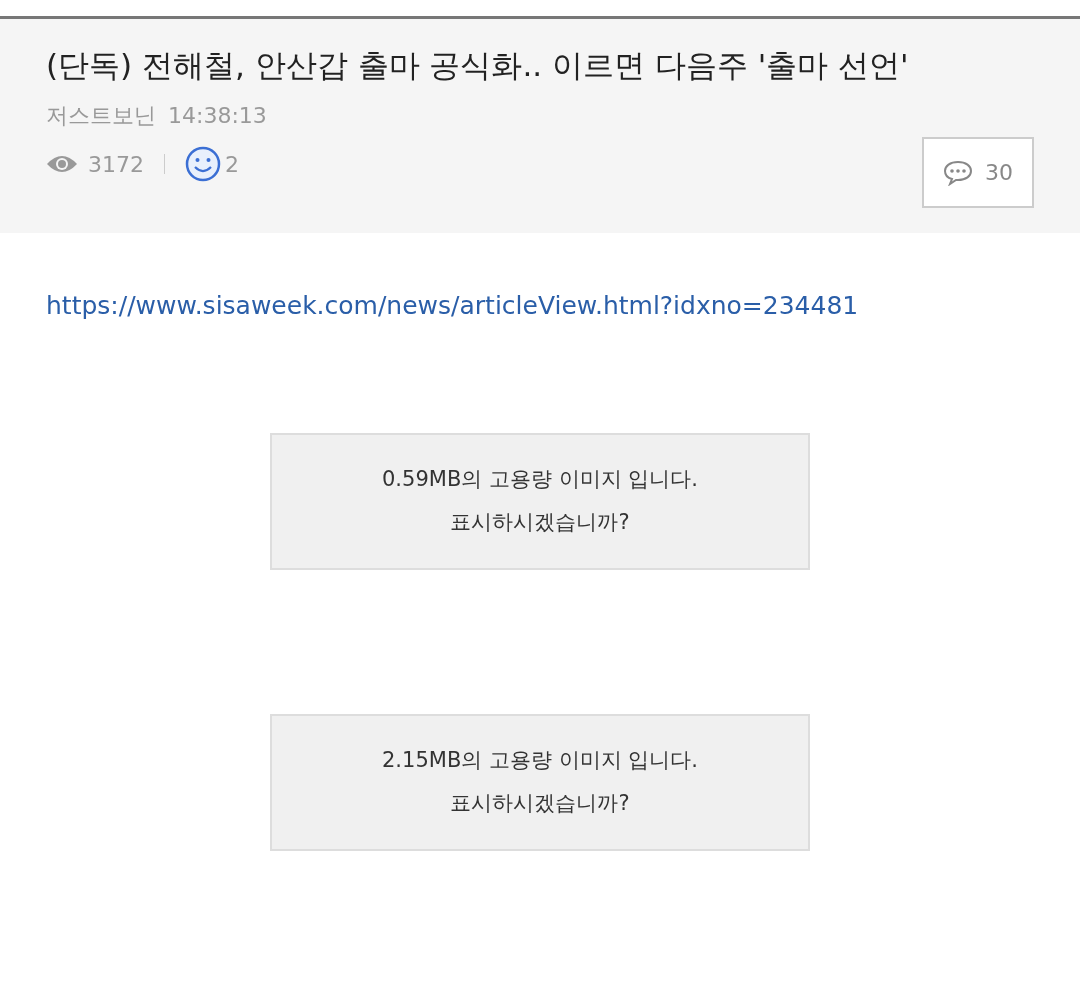  What do you see at coordinates (978, 172) in the screenshot?
I see `comment-button: 30` at bounding box center [978, 172].